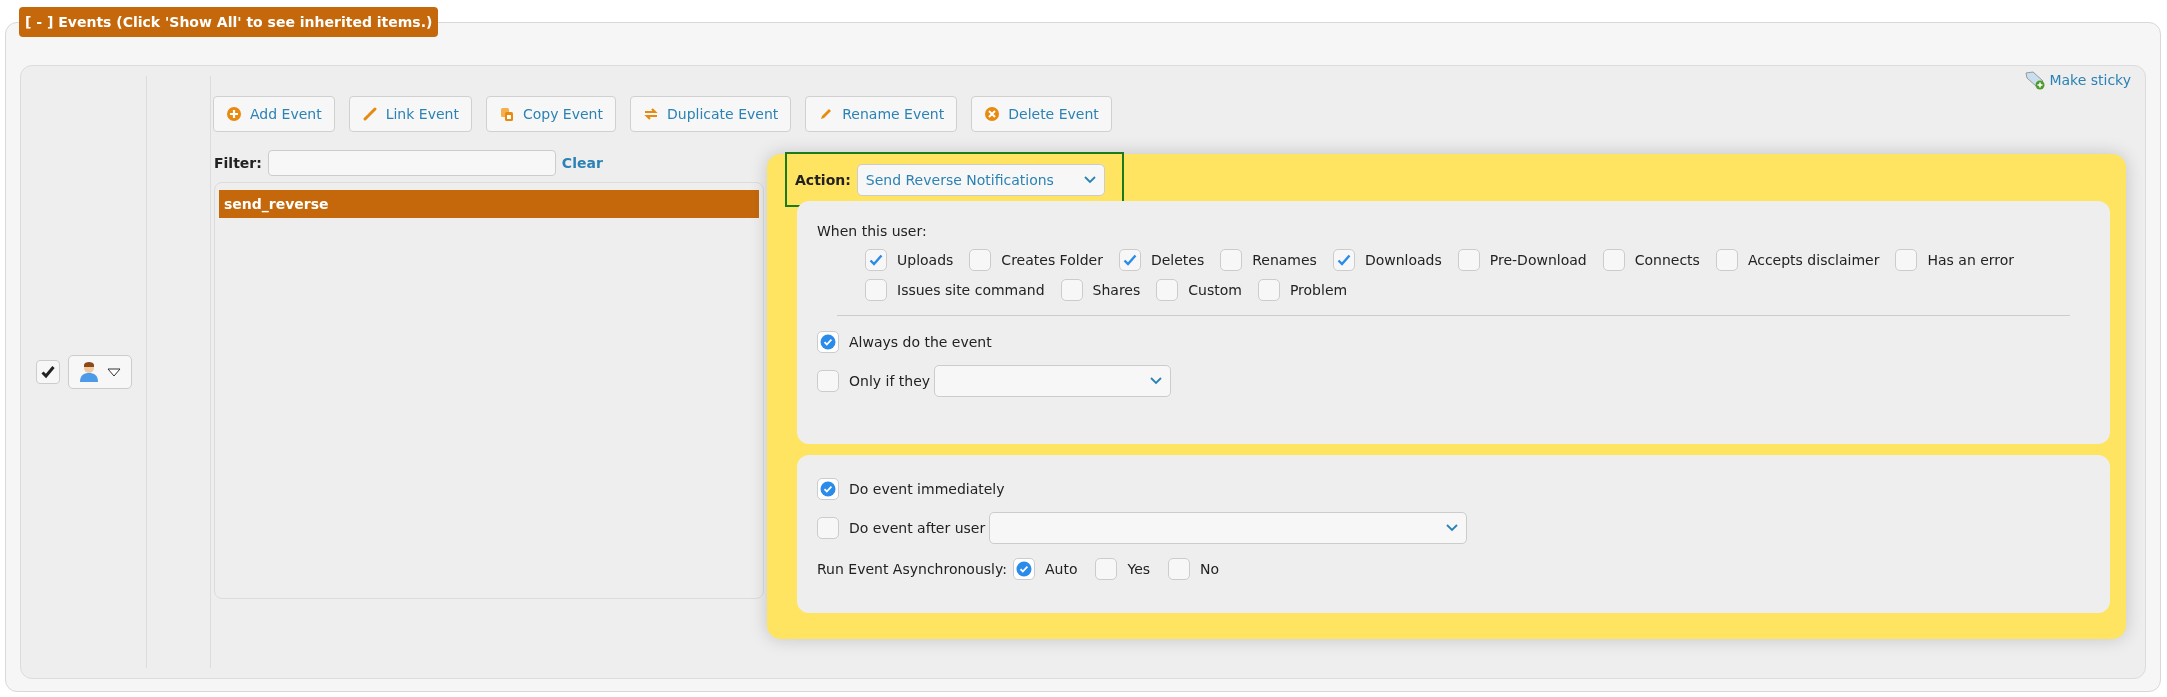 The height and width of the screenshot is (697, 2167). I want to click on trigger-title: When this user:, so click(872, 231).